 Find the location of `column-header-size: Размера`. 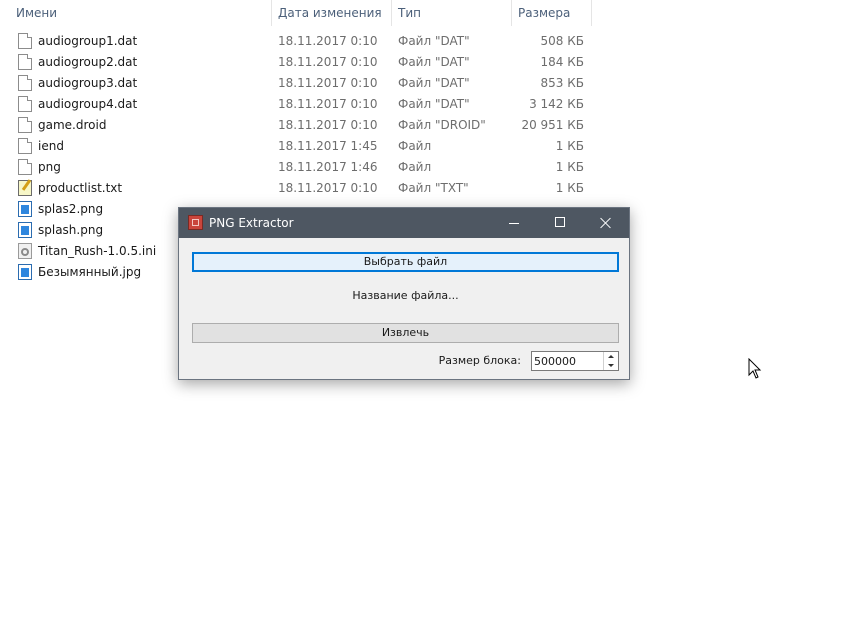

column-header-size: Размера is located at coordinates (552, 13).